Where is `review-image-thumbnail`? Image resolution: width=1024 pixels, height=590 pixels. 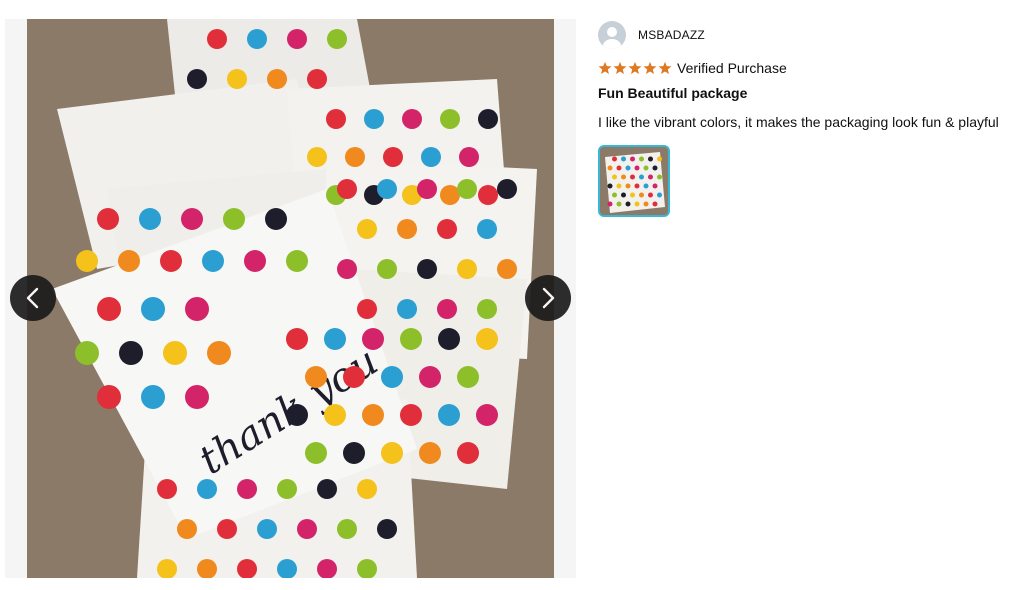
review-image-thumbnail is located at coordinates (634, 181).